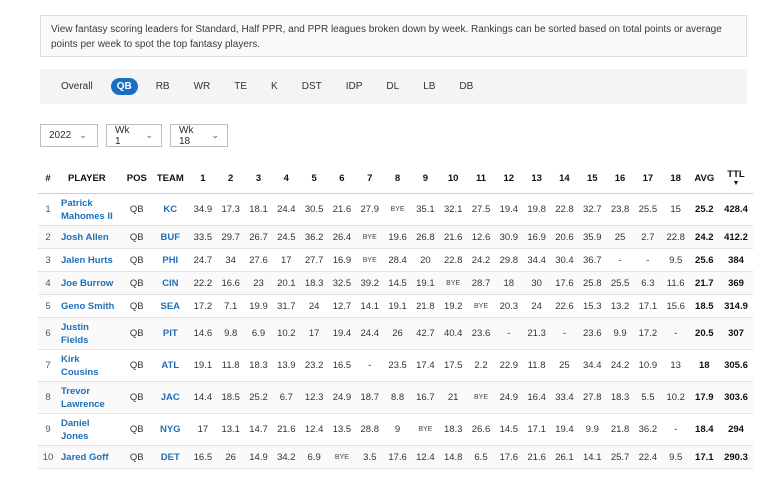  Describe the element at coordinates (90, 333) in the screenshot. I see `player-link: Justin Fields` at that location.